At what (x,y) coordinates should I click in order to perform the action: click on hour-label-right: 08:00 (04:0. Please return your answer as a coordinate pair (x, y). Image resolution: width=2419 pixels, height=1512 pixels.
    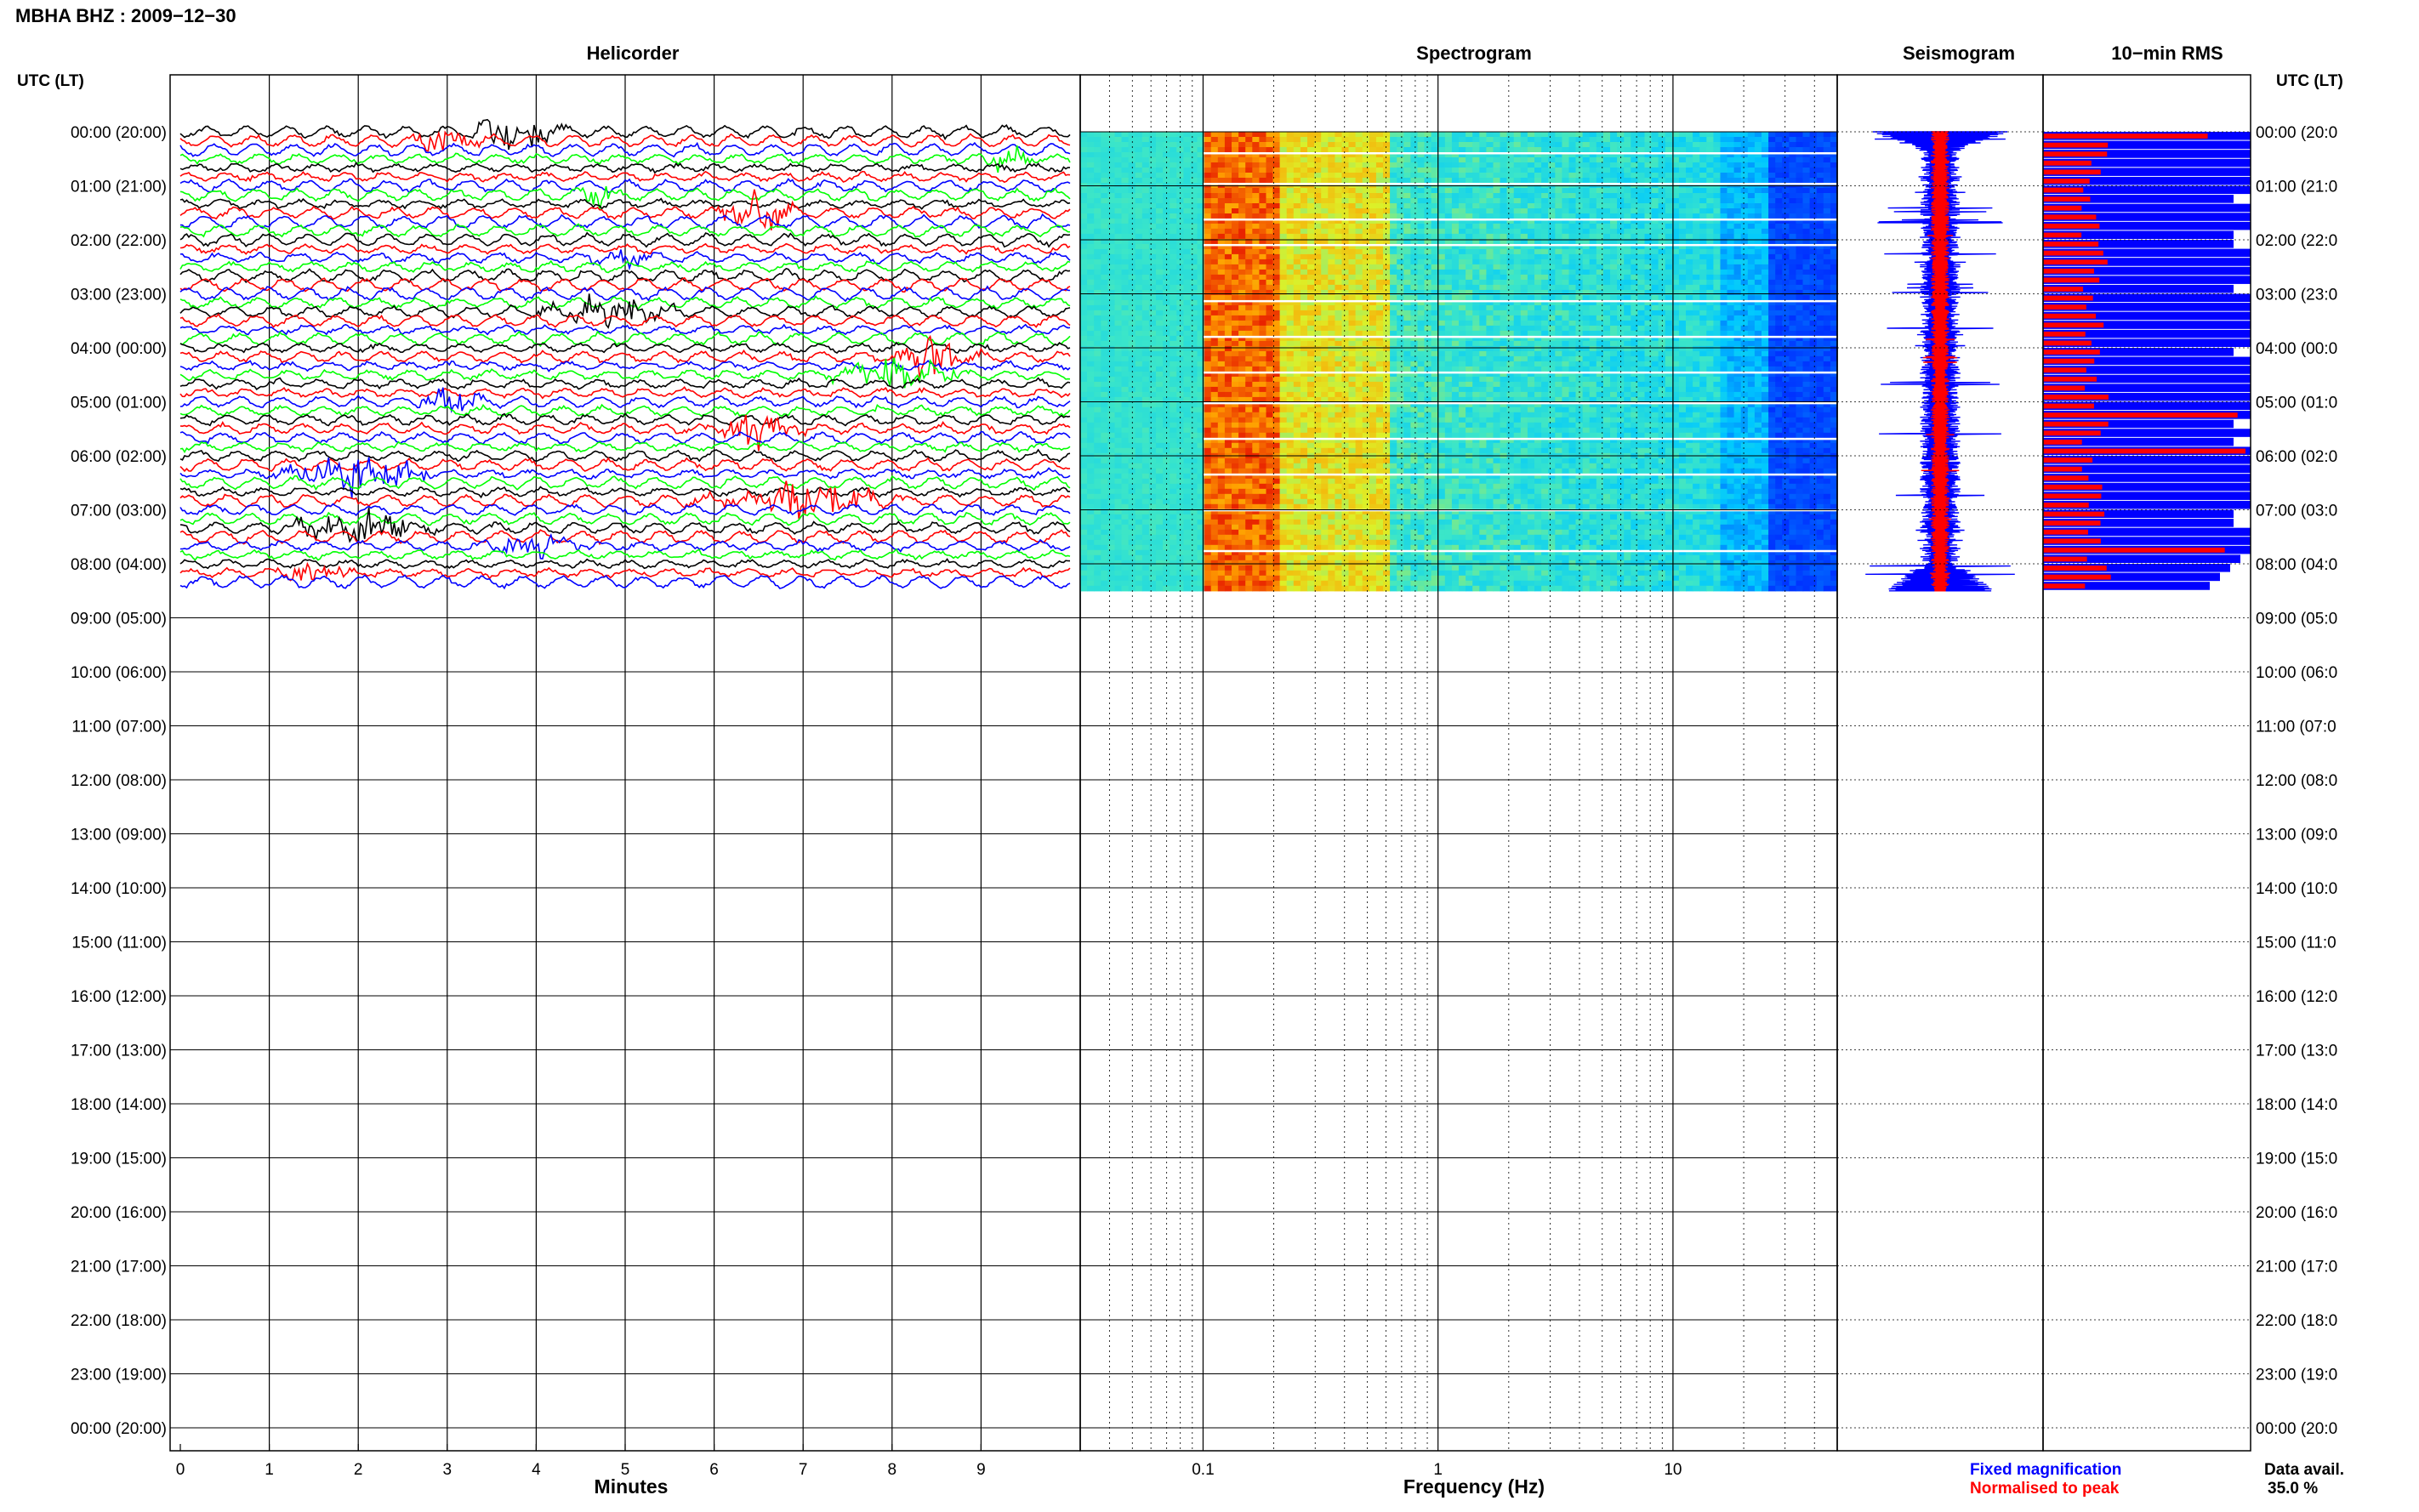
    Looking at the image, I should click on (2296, 565).